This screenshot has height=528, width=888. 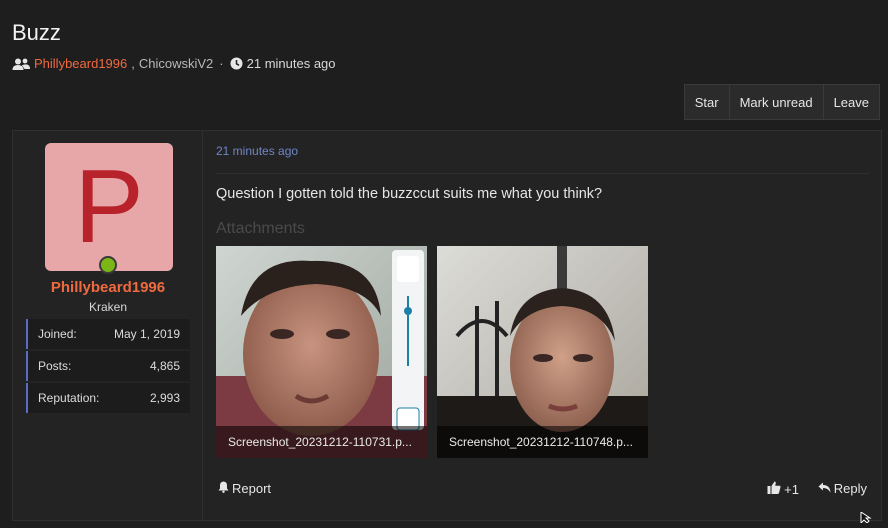 I want to click on thread-title: Buzz, so click(x=36, y=32).